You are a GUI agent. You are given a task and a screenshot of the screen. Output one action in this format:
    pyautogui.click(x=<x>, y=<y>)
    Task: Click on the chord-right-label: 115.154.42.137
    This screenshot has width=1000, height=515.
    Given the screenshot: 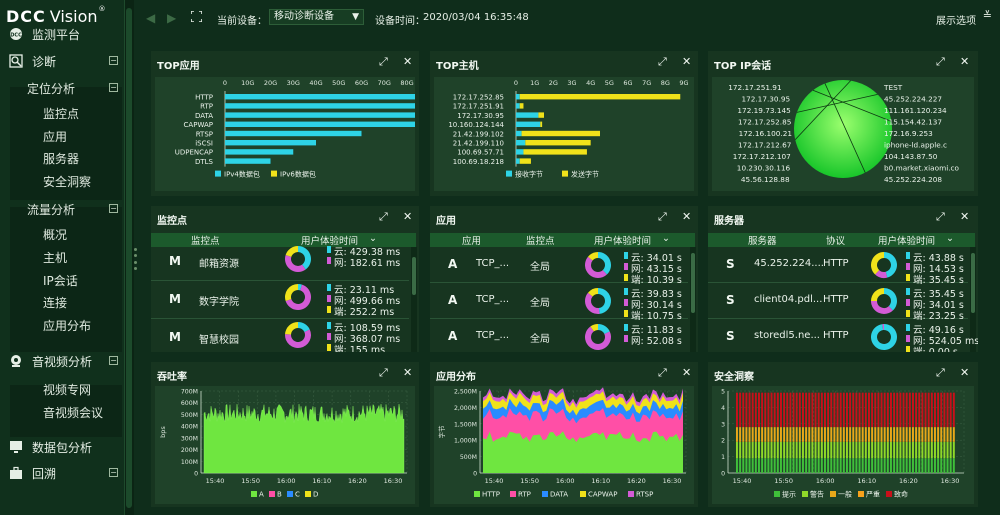 What is the action you would take?
    pyautogui.click(x=913, y=122)
    